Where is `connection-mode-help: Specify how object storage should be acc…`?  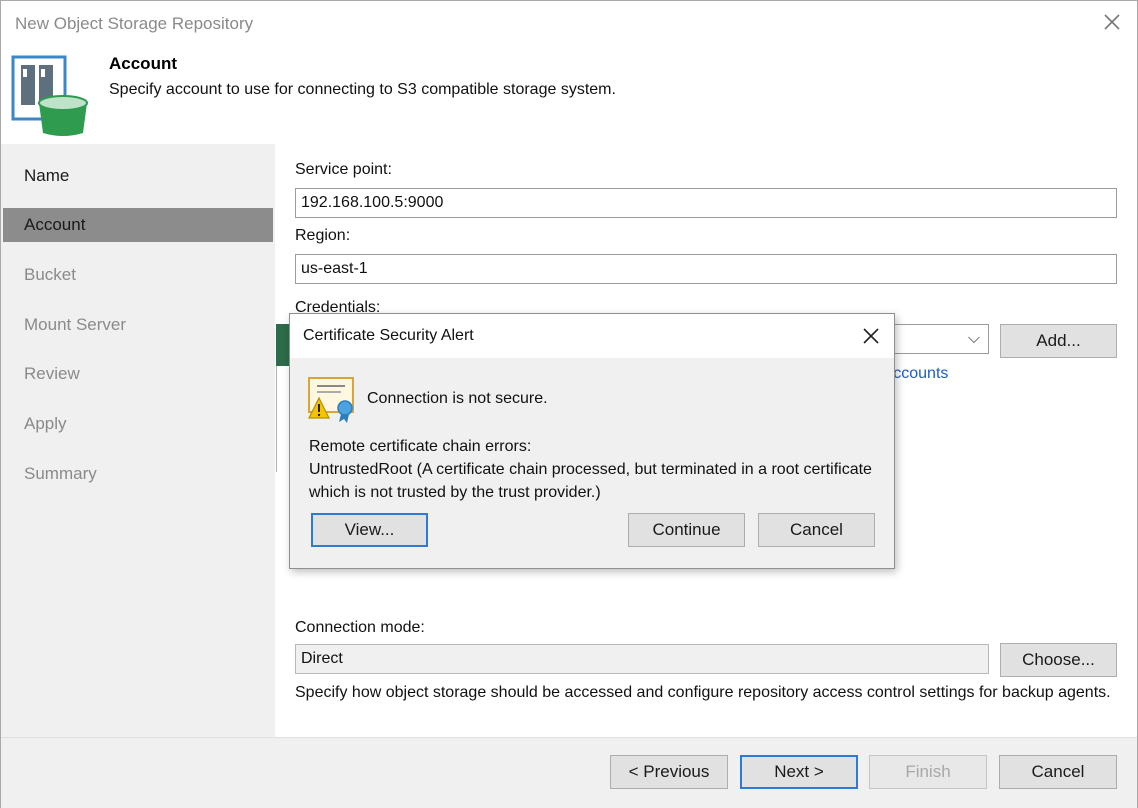
connection-mode-help: Specify how object storage should be acc… is located at coordinates (703, 692).